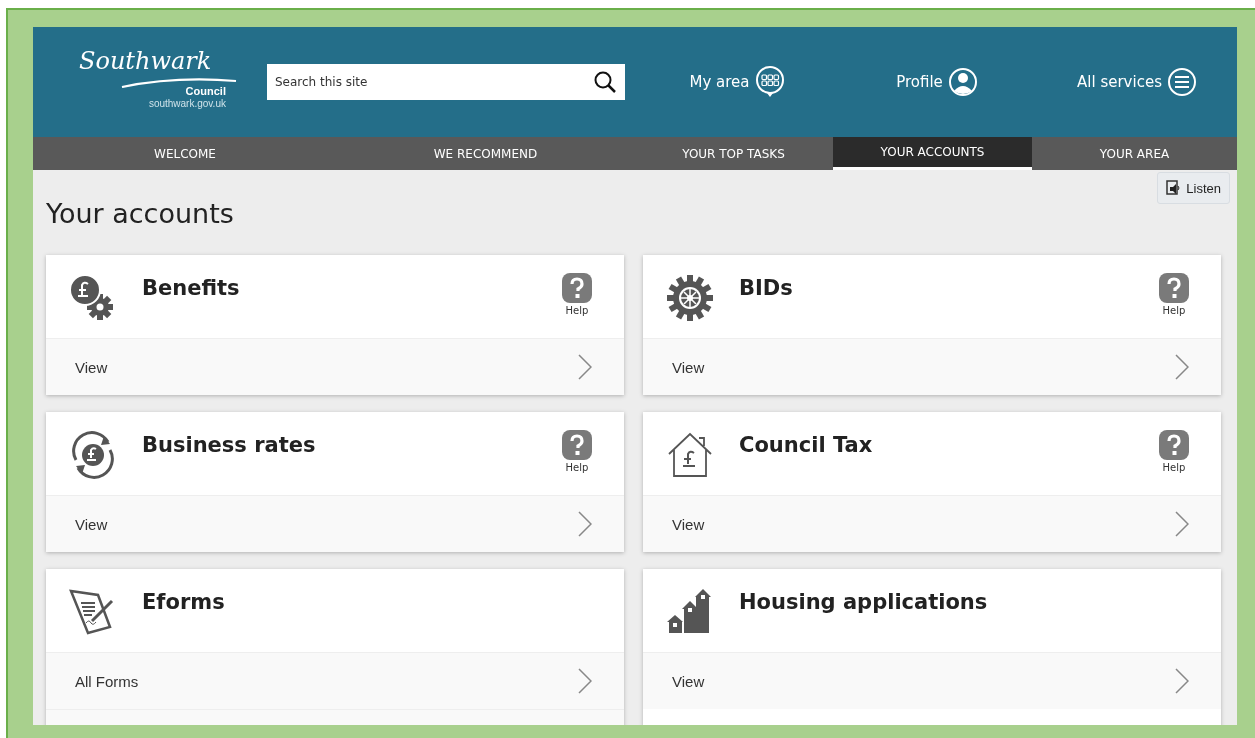  I want to click on search-field: Search this site, so click(445, 82).